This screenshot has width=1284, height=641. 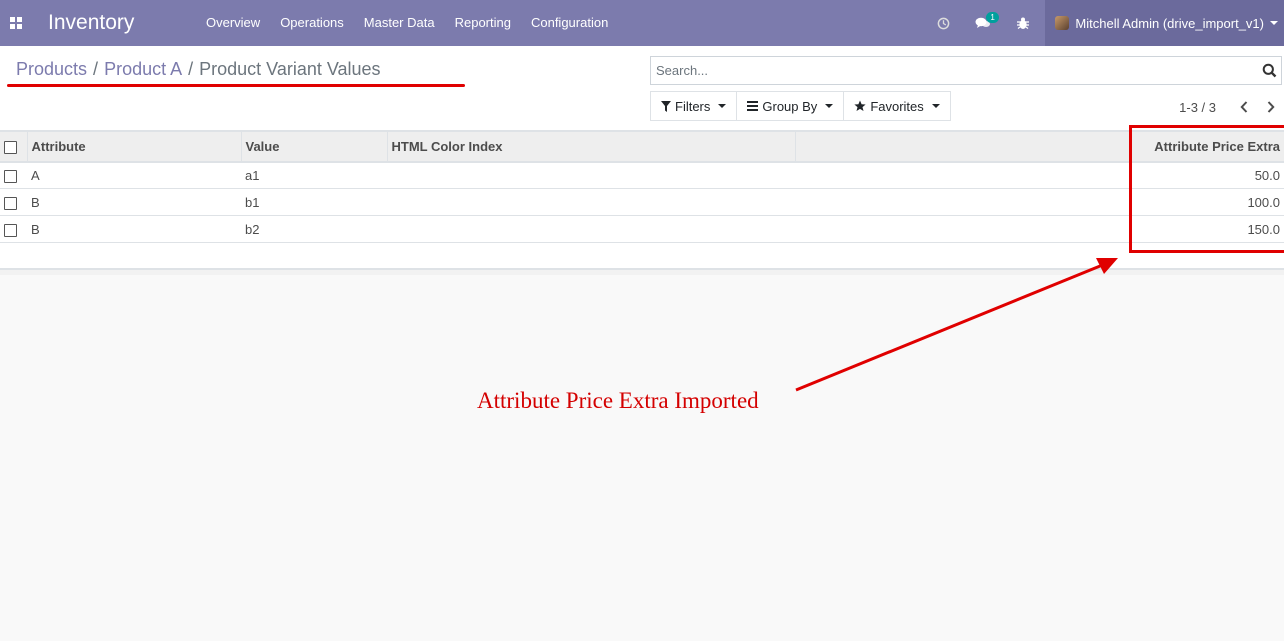 I want to click on select-all-cell, so click(x=13, y=147).